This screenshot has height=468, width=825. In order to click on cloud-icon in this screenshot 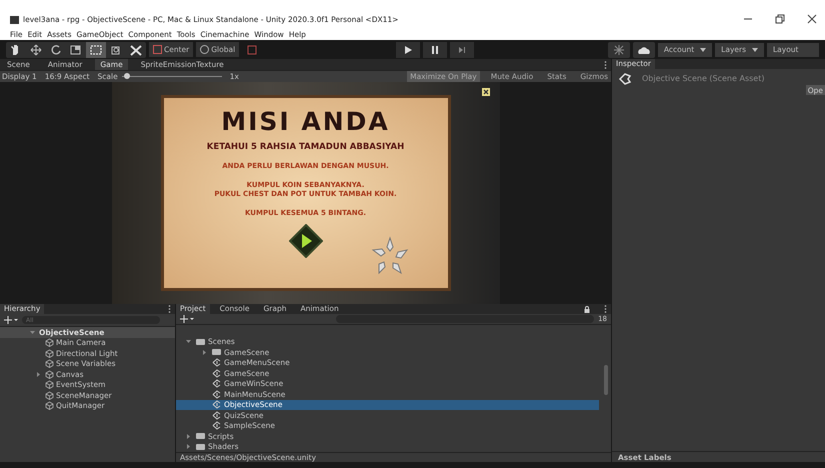, I will do `click(643, 50)`.